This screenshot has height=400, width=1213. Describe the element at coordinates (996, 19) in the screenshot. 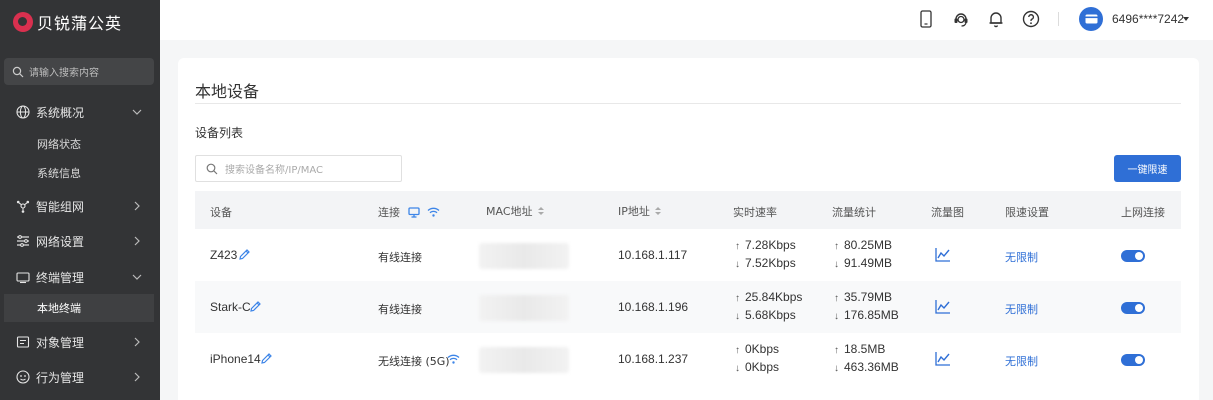

I see `notification-bell-icon` at that location.